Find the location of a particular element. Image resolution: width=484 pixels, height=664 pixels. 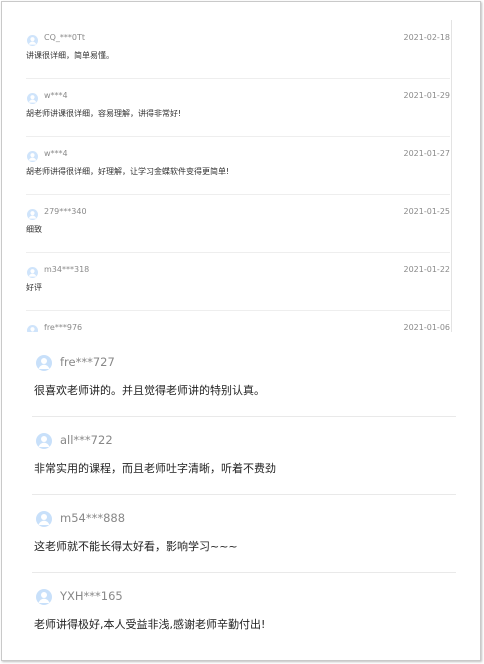

reviewer-name: m54***888 is located at coordinates (93, 518).